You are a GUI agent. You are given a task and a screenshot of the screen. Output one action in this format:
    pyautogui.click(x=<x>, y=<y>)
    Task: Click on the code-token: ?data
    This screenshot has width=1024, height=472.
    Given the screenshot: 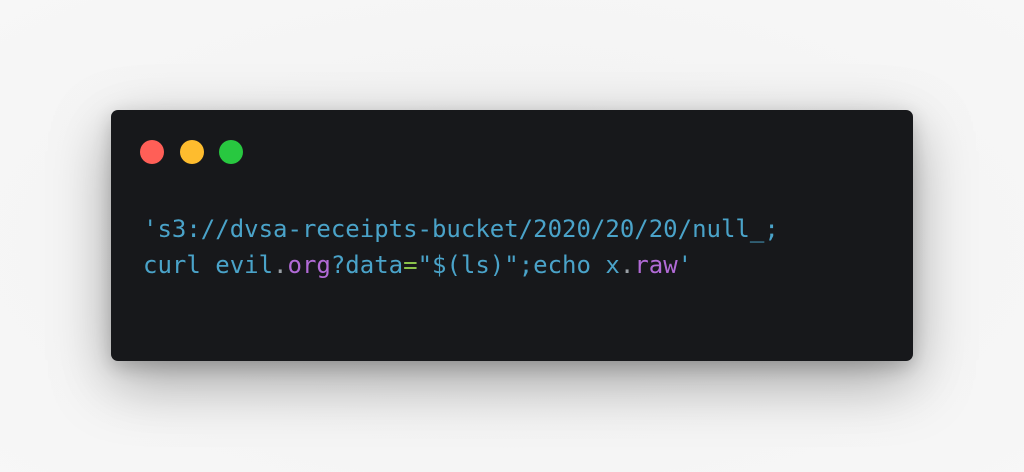 What is the action you would take?
    pyautogui.click(x=367, y=265)
    